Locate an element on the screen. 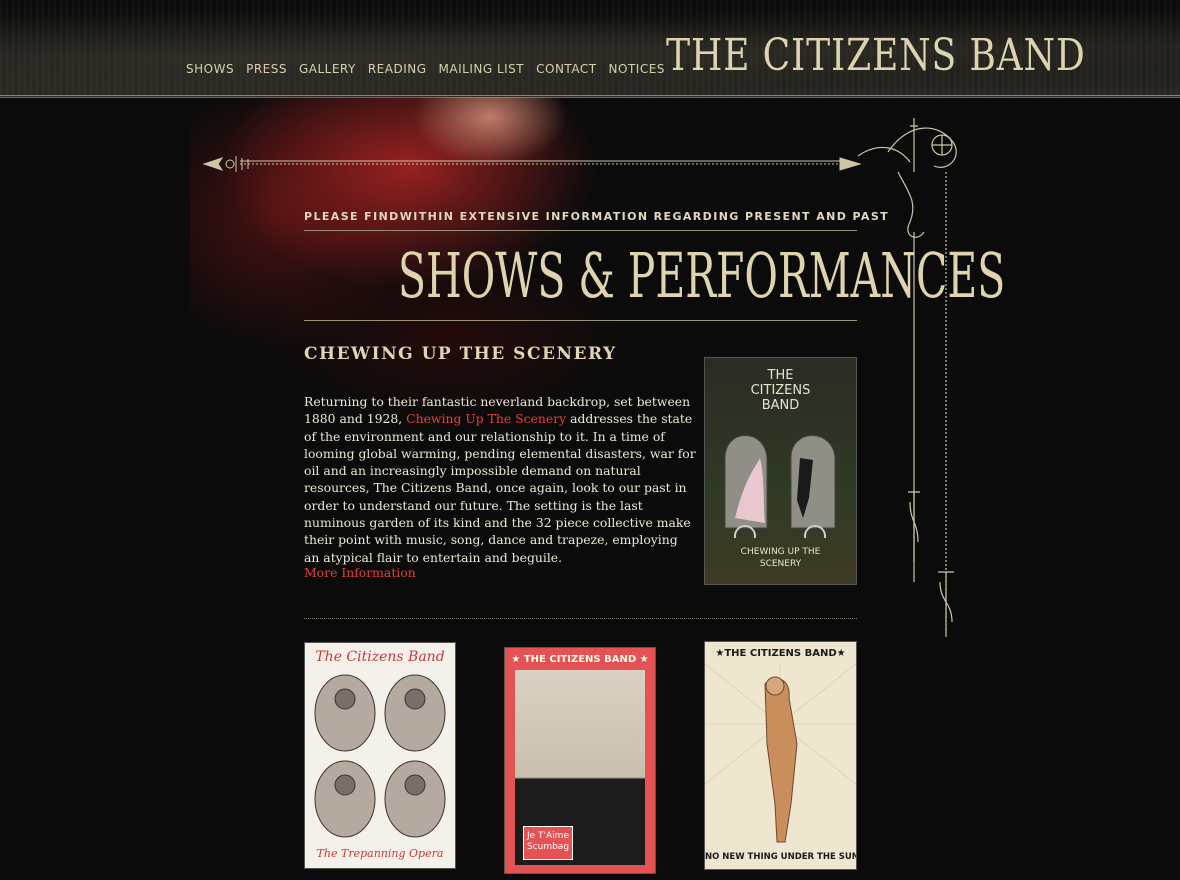 This screenshot has height=880, width=1180. page-title: SHOWS & PERFORMANCES is located at coordinates (702, 275).